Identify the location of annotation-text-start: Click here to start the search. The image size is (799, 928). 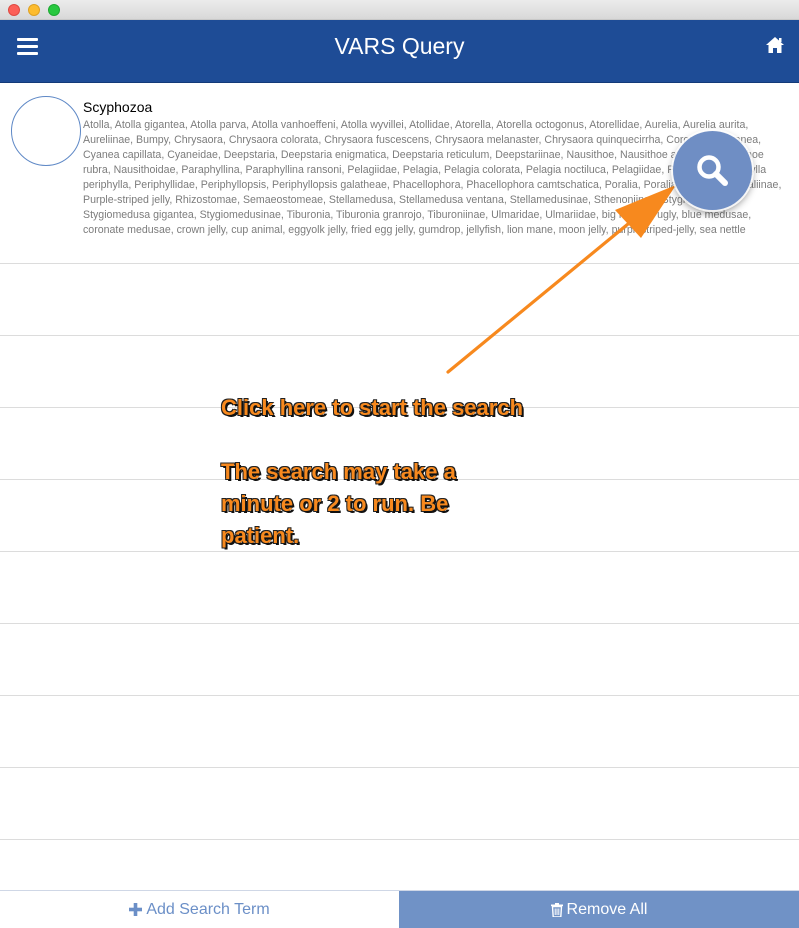
(372, 407).